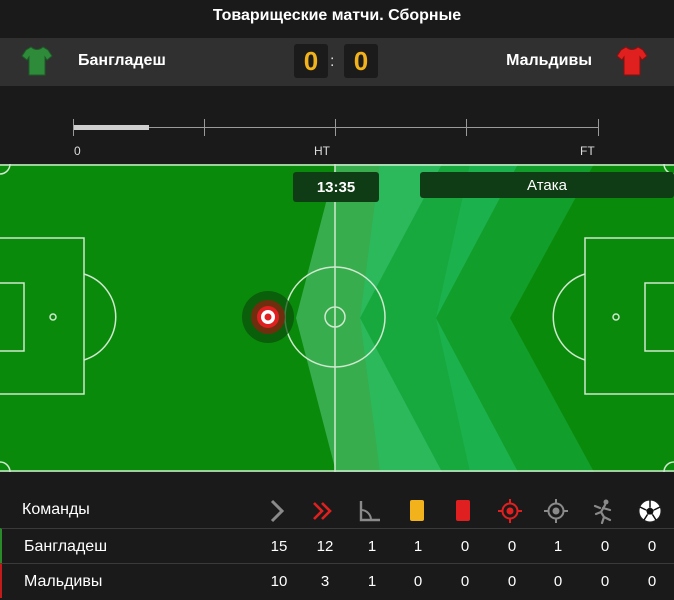 The height and width of the screenshot is (600, 674). What do you see at coordinates (37, 61) in the screenshot?
I see `home-jersey-icon` at bounding box center [37, 61].